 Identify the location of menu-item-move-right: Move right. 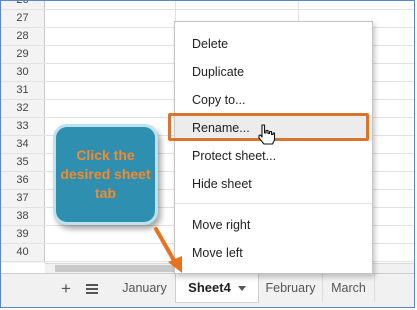
(273, 225).